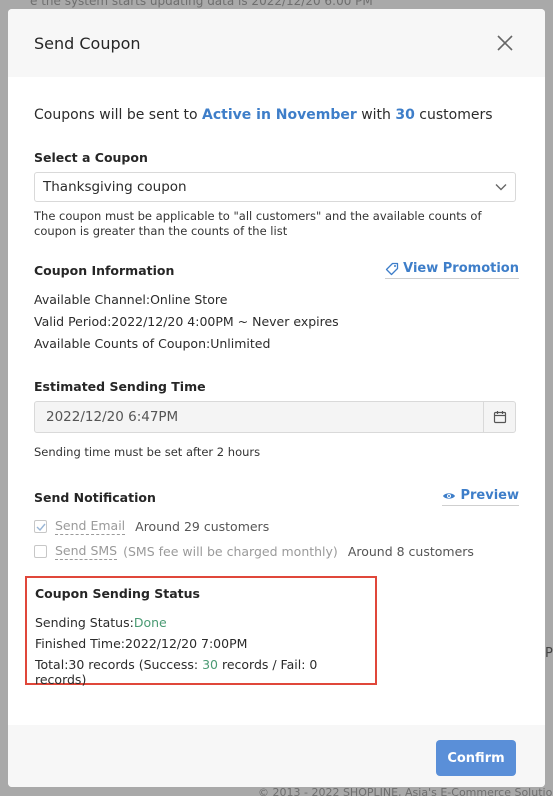 The image size is (553, 796). I want to click on sms-fee-note: (SMS fee will be charged monthly), so click(230, 551).